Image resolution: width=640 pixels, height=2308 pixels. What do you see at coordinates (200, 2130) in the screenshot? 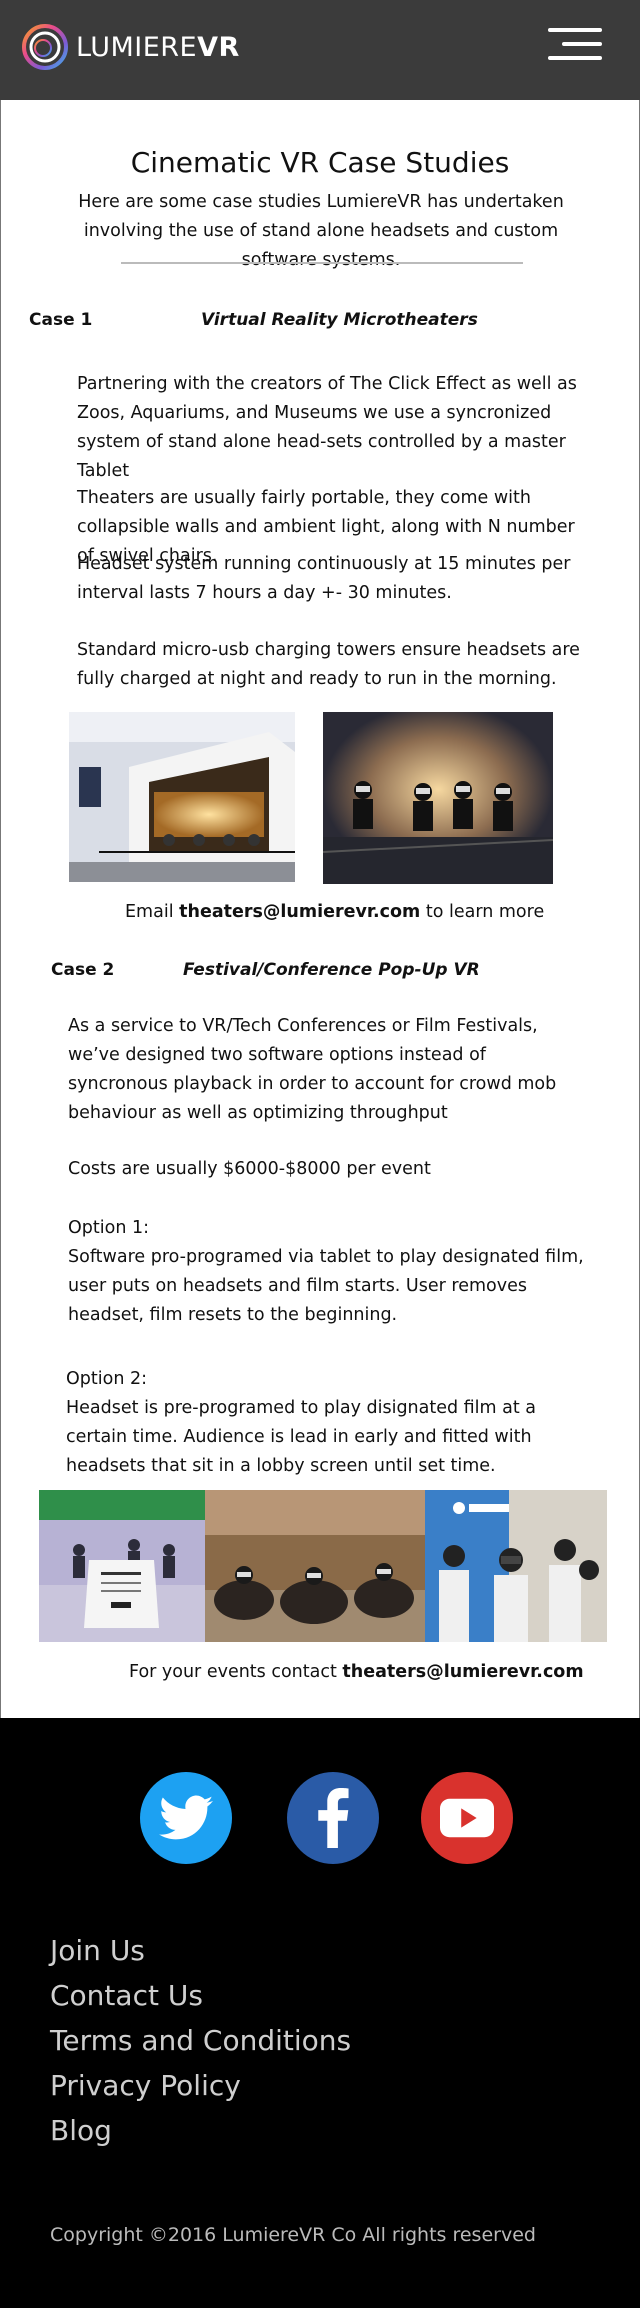
I see `footer-link-blog: Blog` at bounding box center [200, 2130].